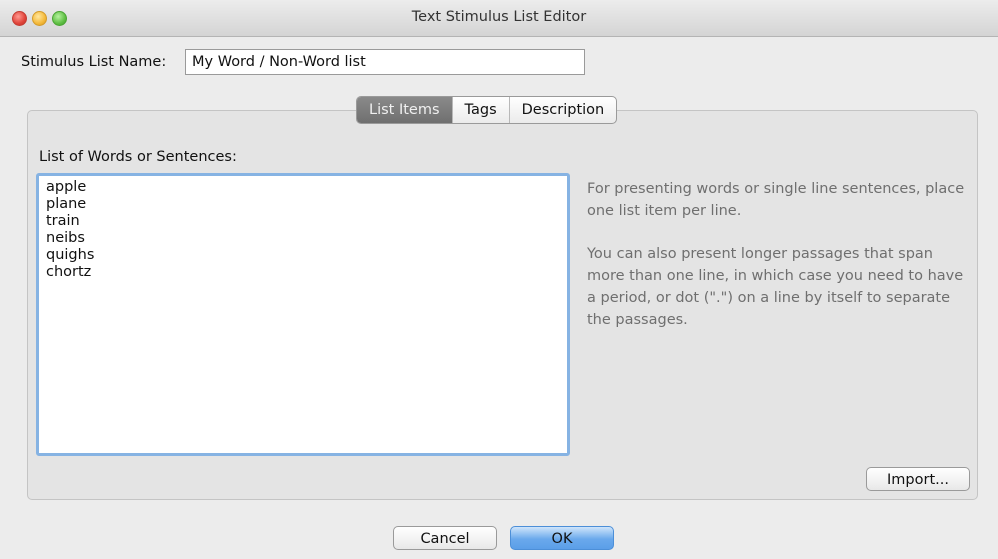 This screenshot has height=559, width=998. I want to click on tab-tags: Tags, so click(480, 110).